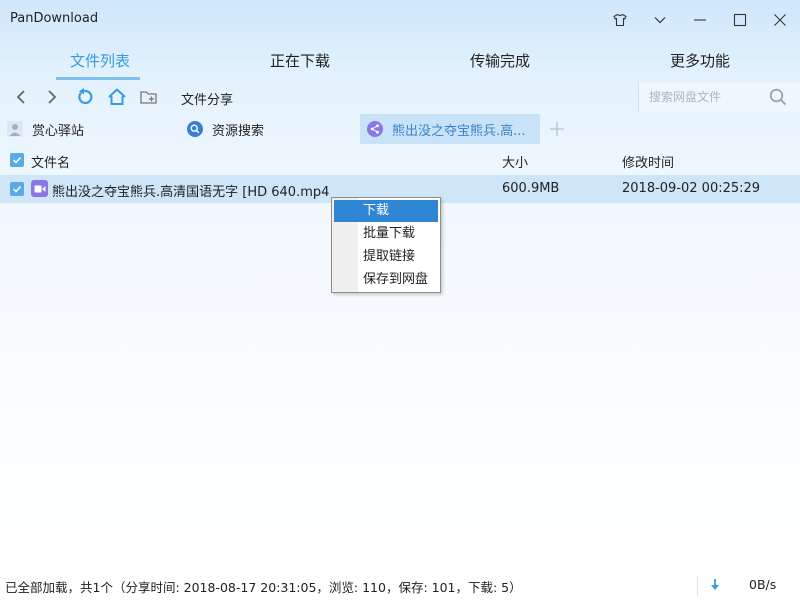 The image size is (800, 600). Describe the element at coordinates (54, 18) in the screenshot. I see `app-title: PanDownload` at that location.